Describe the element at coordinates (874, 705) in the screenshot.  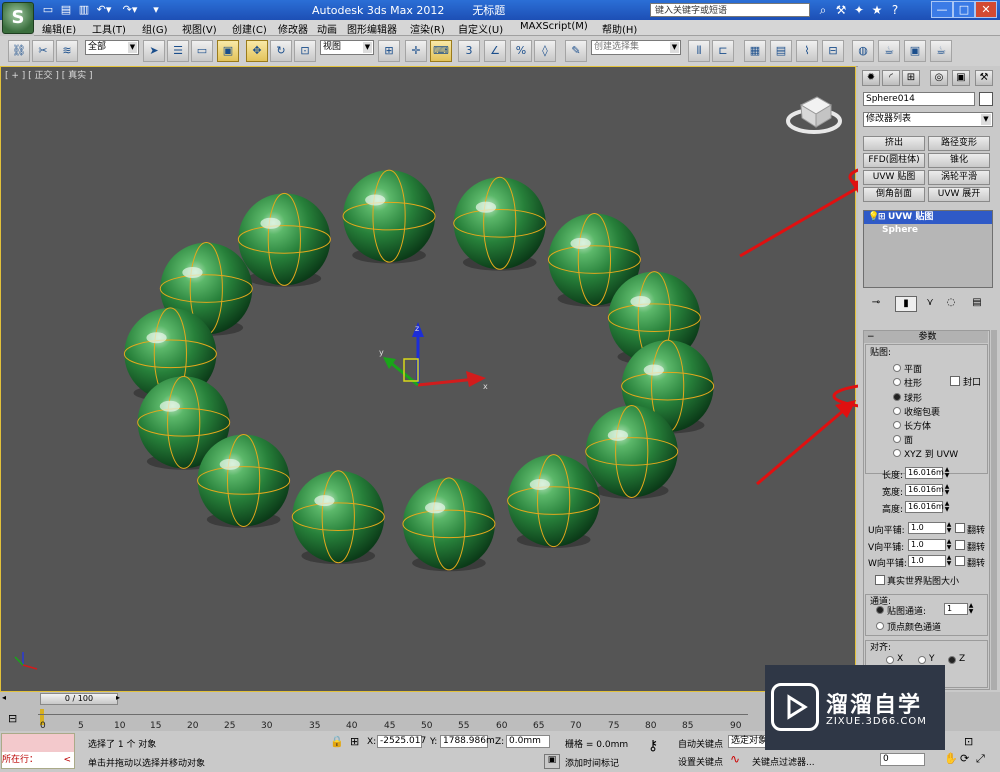
I see `watermark-brand: 溜溜自学` at that location.